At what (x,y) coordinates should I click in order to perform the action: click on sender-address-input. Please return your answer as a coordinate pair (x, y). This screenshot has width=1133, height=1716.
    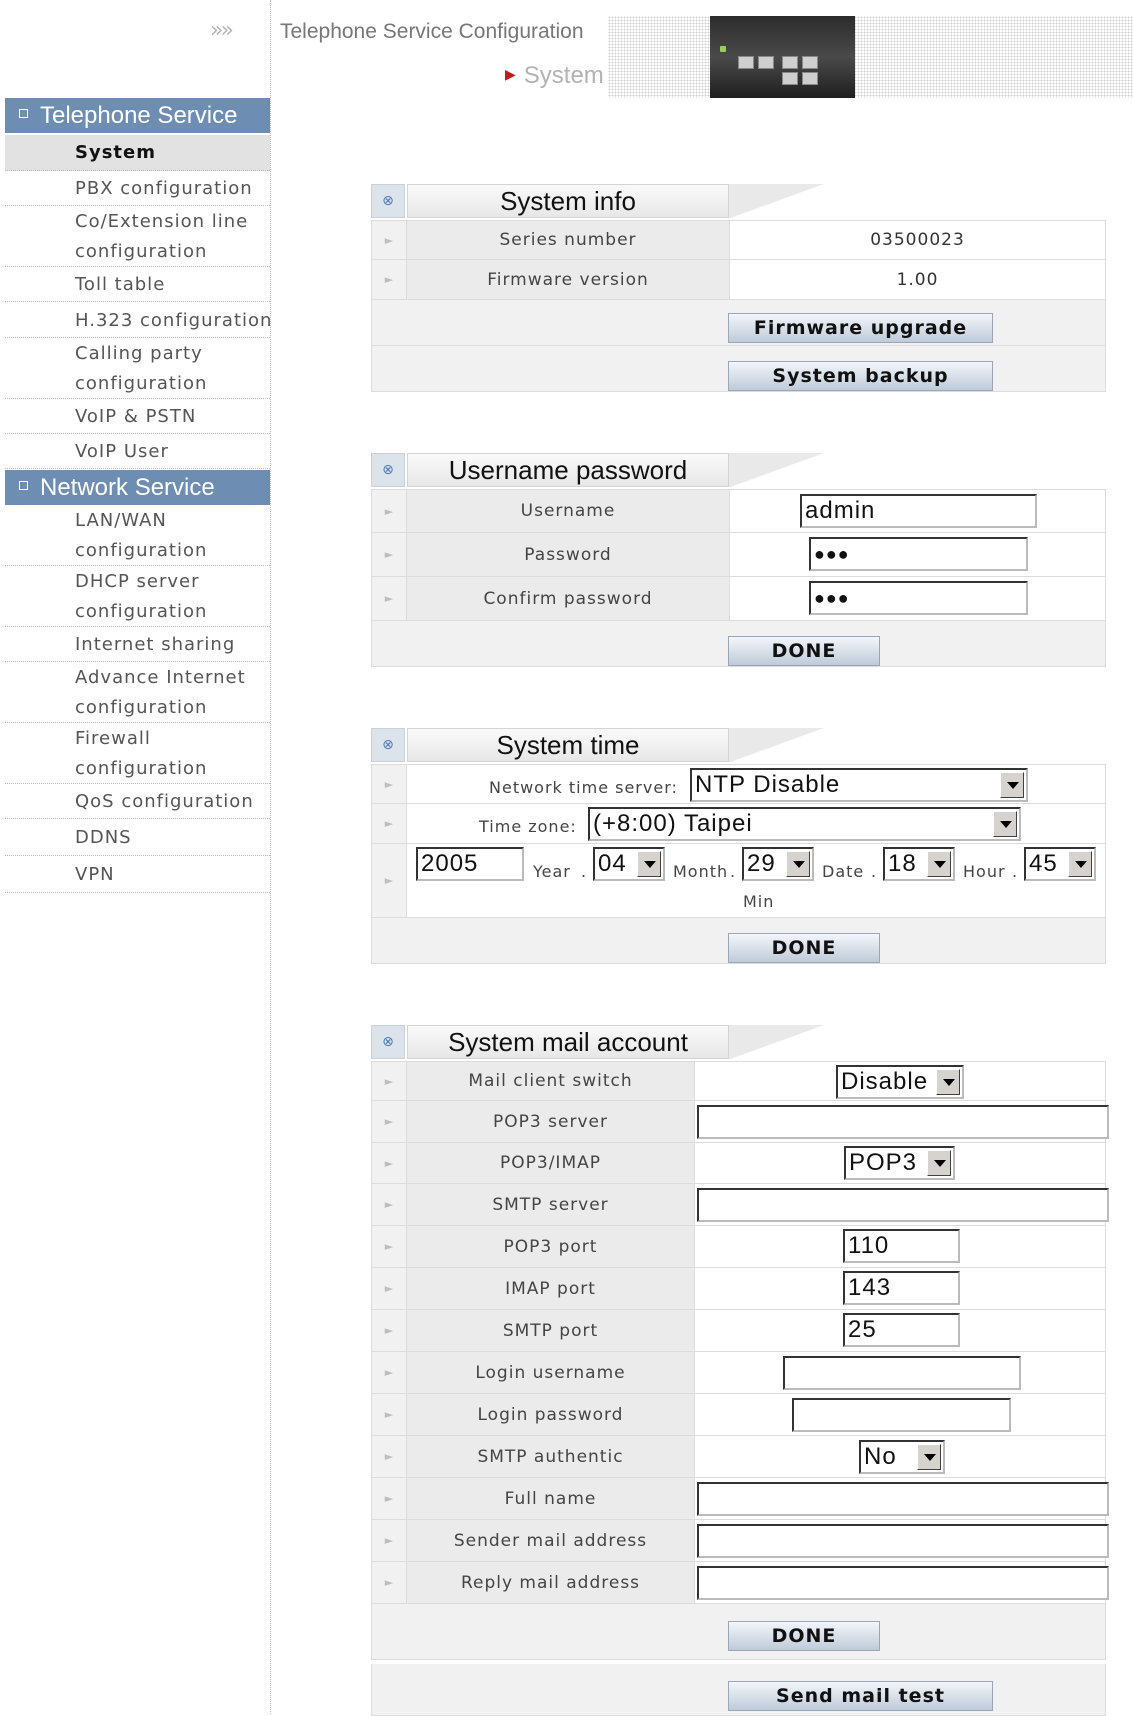
    Looking at the image, I should click on (903, 1541).